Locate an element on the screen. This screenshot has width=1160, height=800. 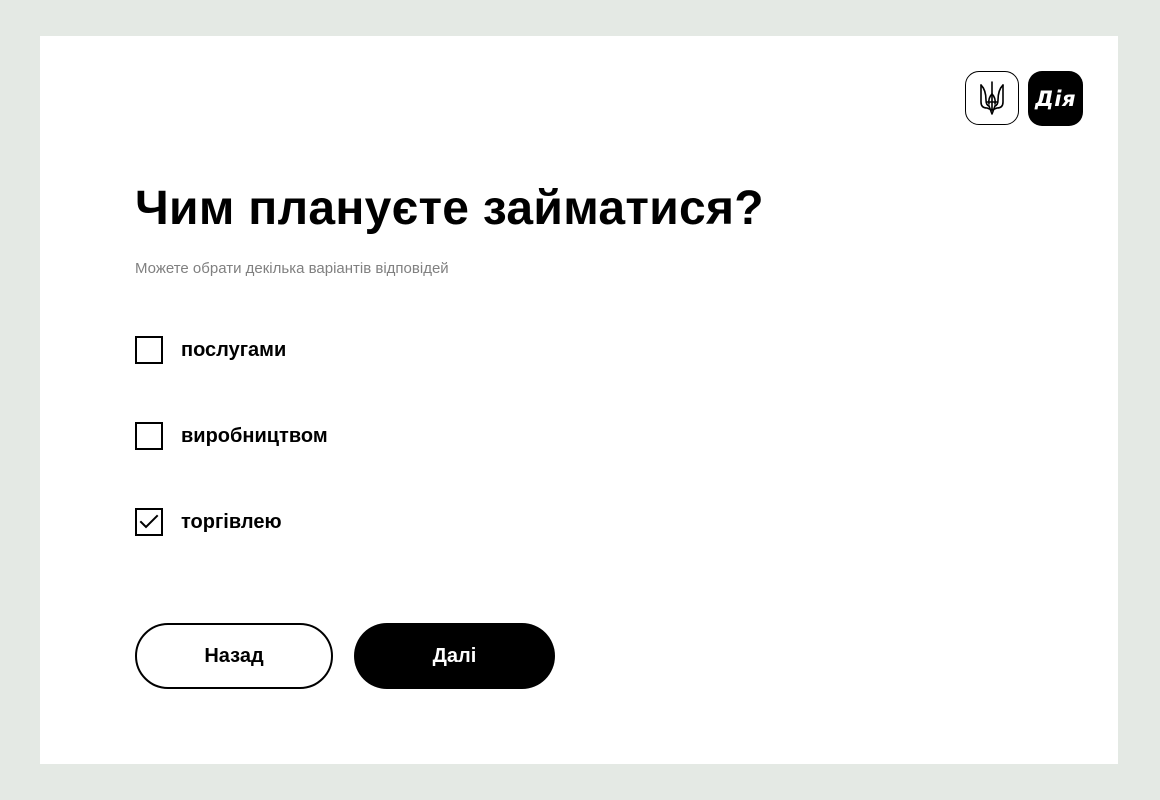
trident-icon is located at coordinates (992, 98).